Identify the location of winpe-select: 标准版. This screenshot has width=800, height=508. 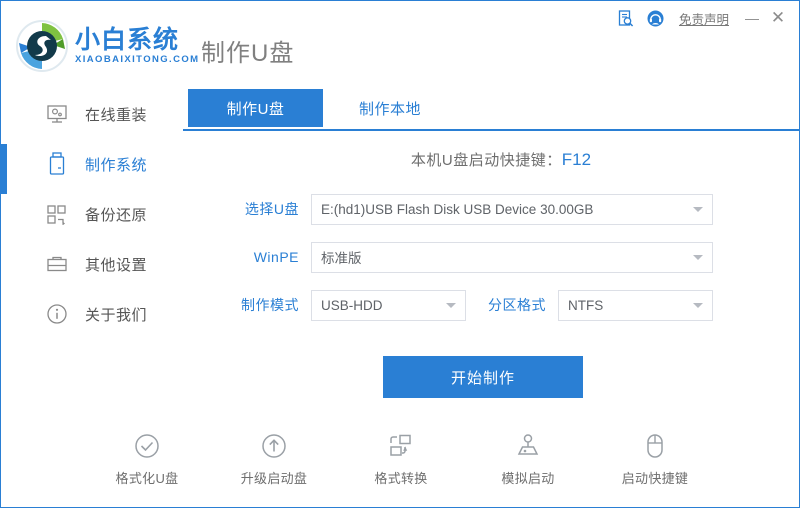
(512, 257).